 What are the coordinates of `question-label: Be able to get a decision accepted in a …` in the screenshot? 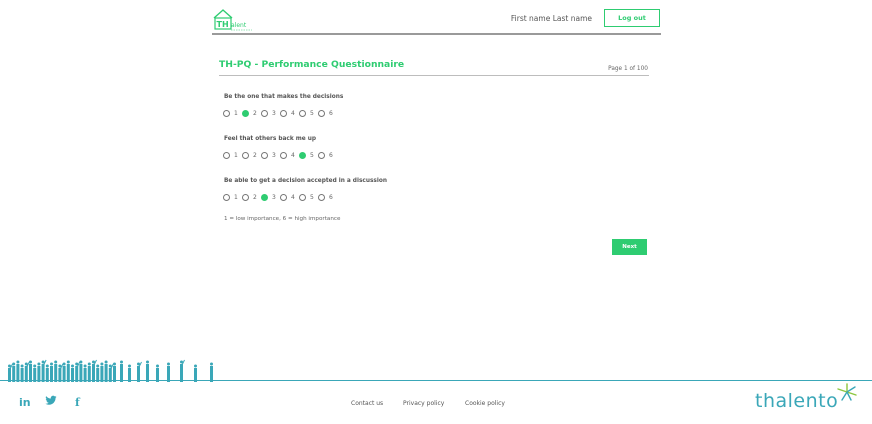 It's located at (305, 181).